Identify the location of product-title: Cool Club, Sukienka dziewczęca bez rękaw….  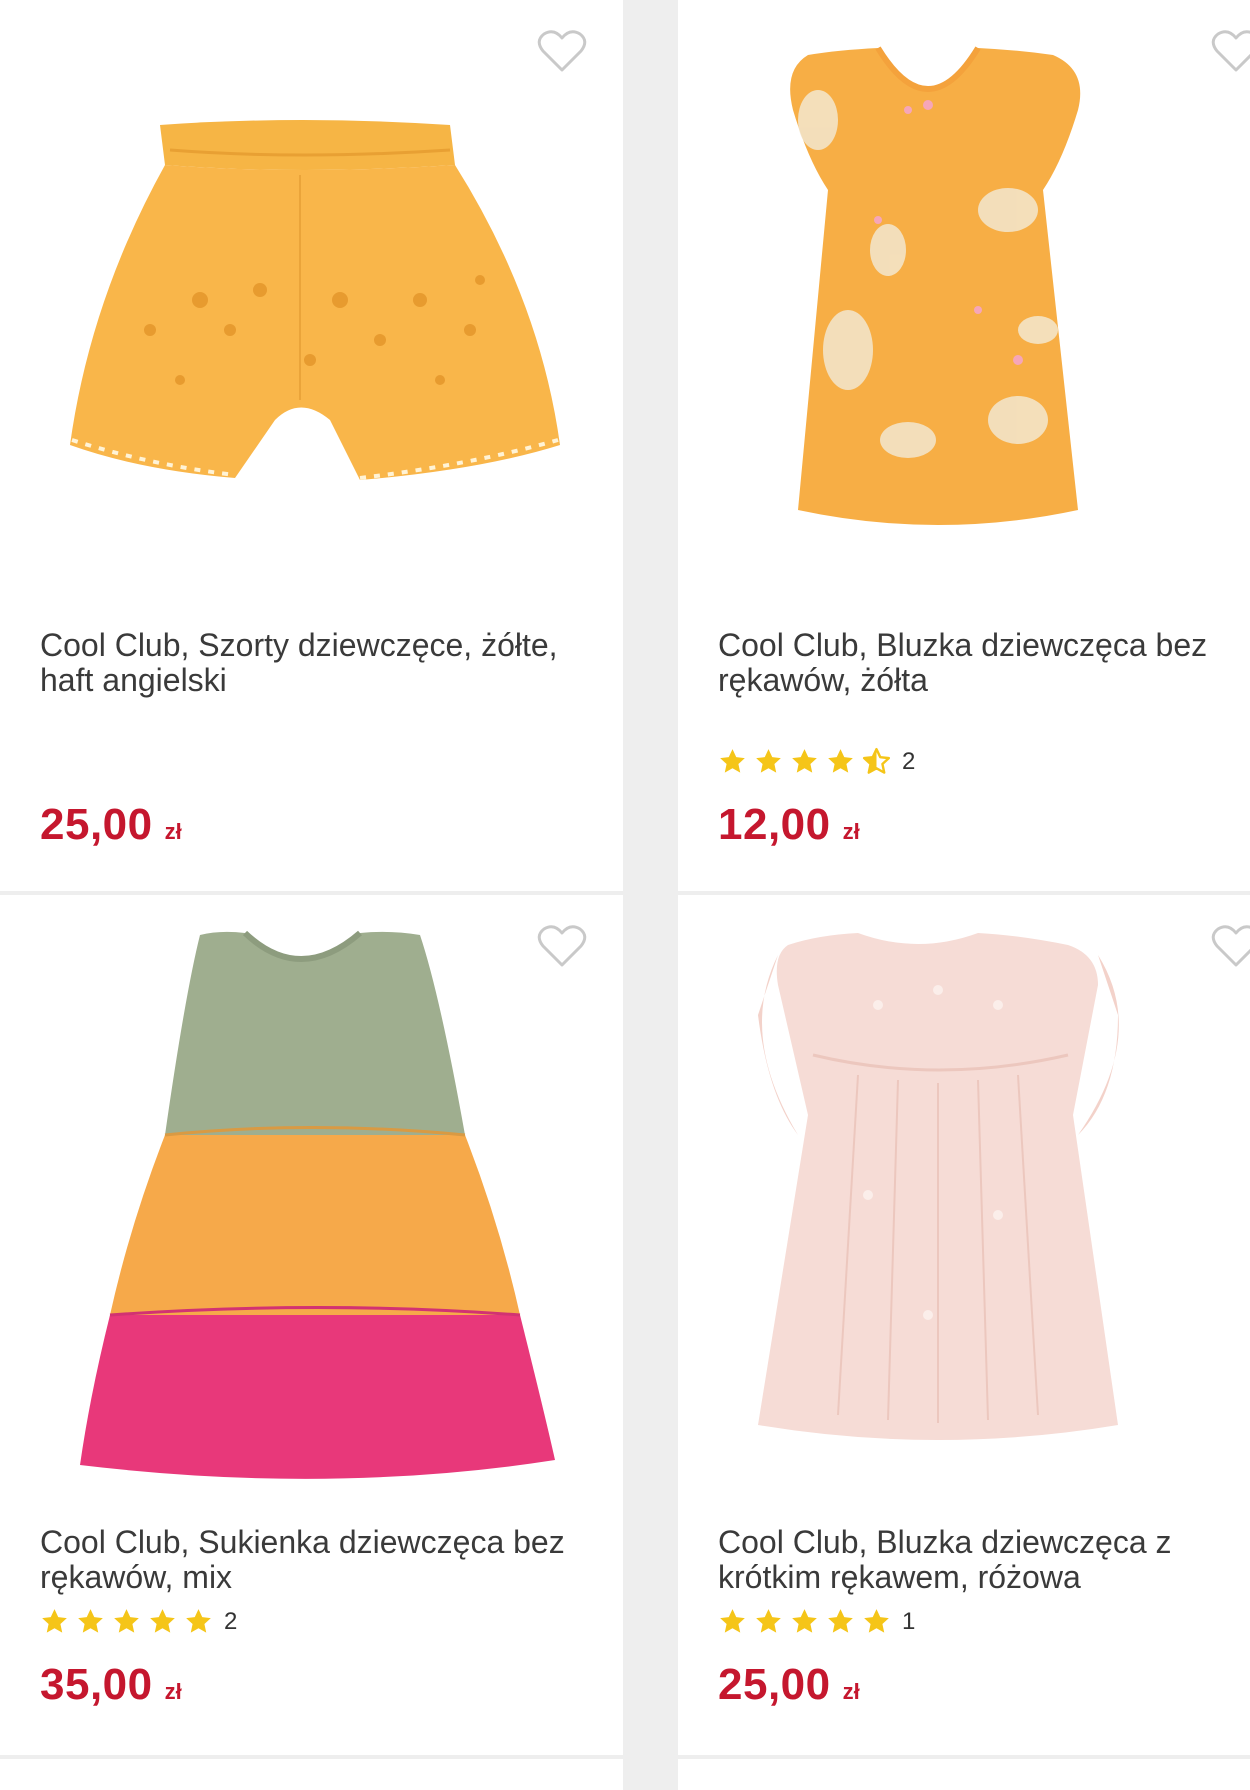
(310, 1560).